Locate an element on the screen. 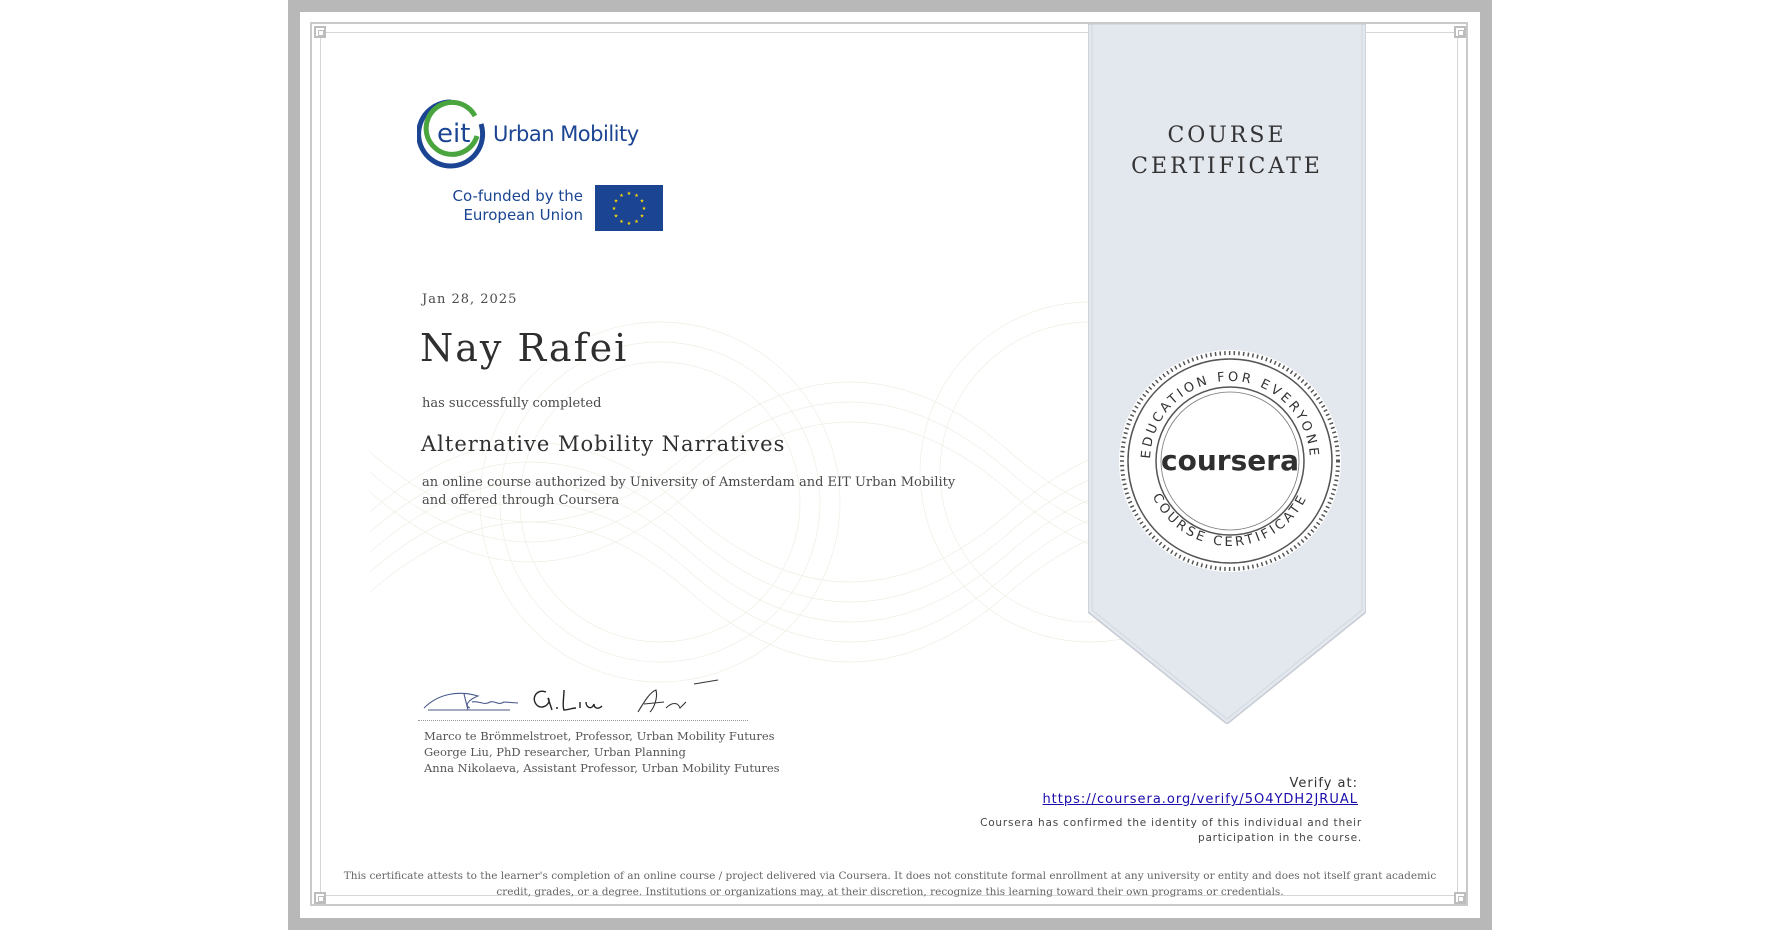 Image resolution: width=1772 pixels, height=930 pixels. eit-urban-mobility-logo: eit Urban Mobility is located at coordinates (541, 136).